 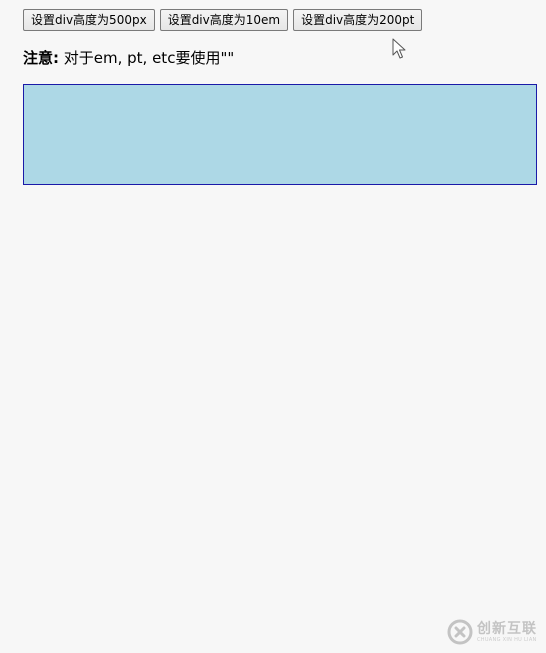 I want to click on watermark-text: 创新互联 CHUANG XIN HU LIAN, so click(x=507, y=632).